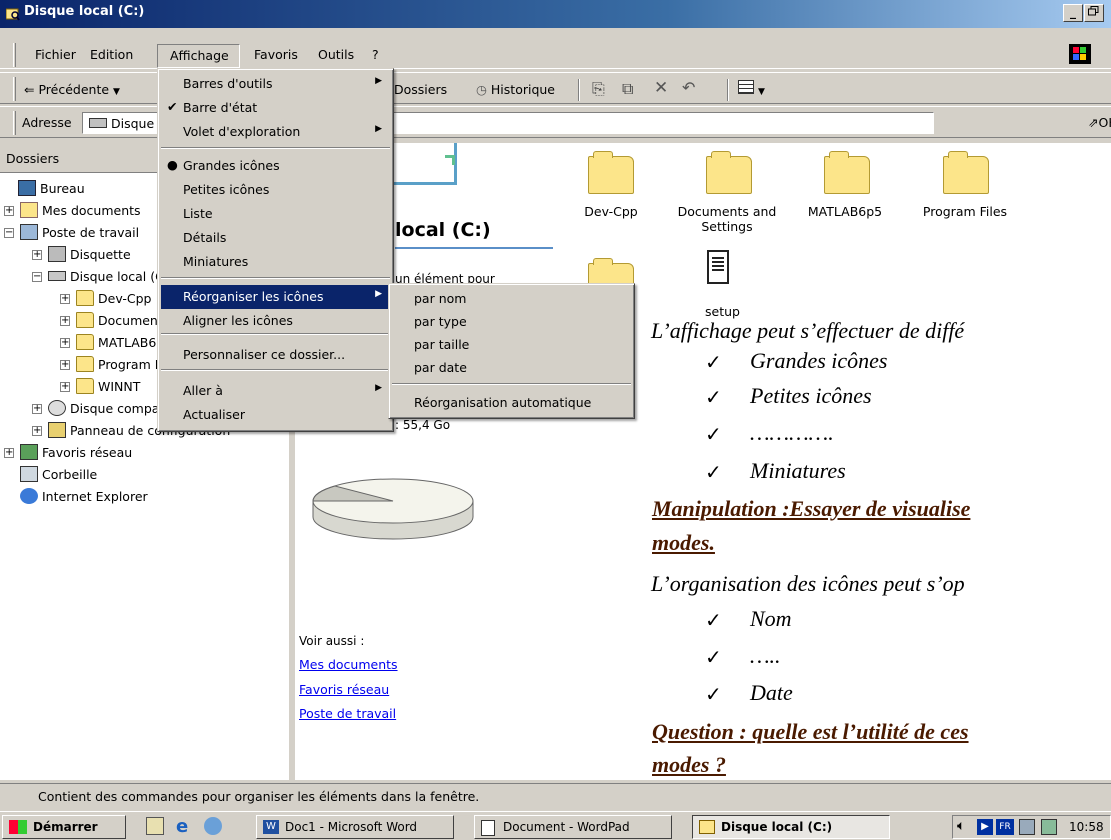 The height and width of the screenshot is (840, 1111). I want to click on menu-help: ?, so click(375, 54).